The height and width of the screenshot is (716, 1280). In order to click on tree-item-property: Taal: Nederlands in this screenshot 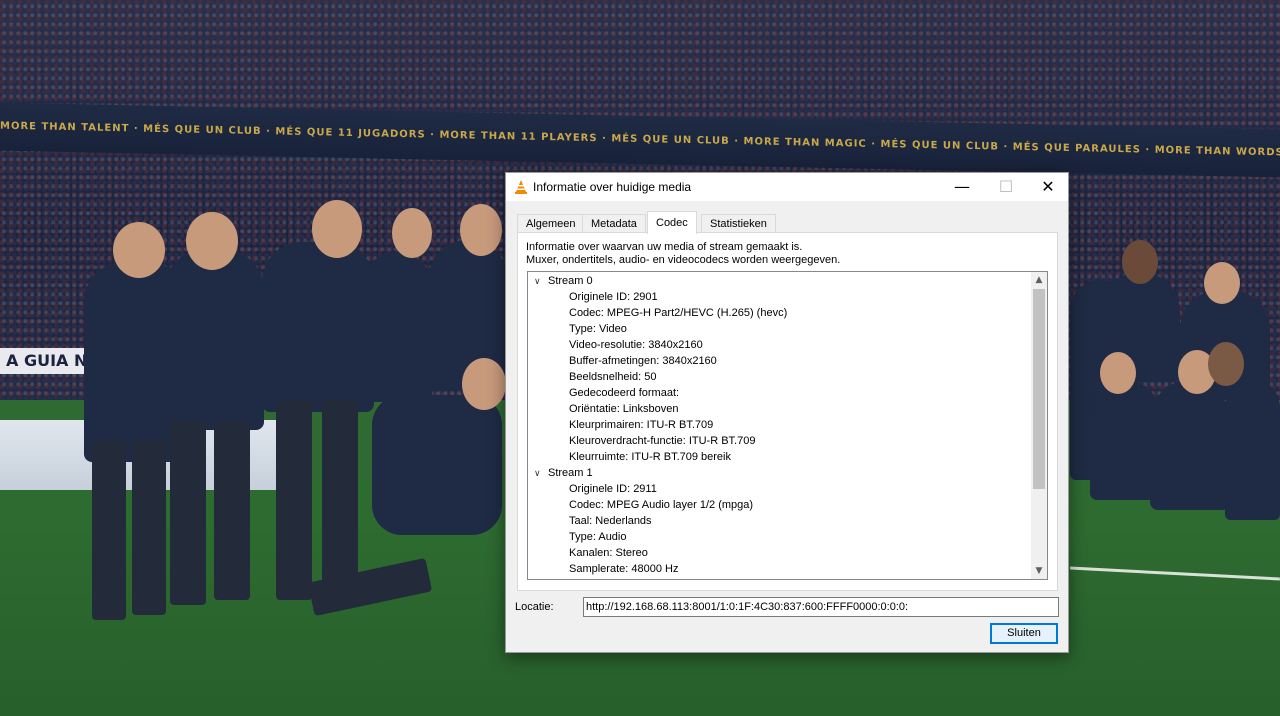, I will do `click(610, 521)`.